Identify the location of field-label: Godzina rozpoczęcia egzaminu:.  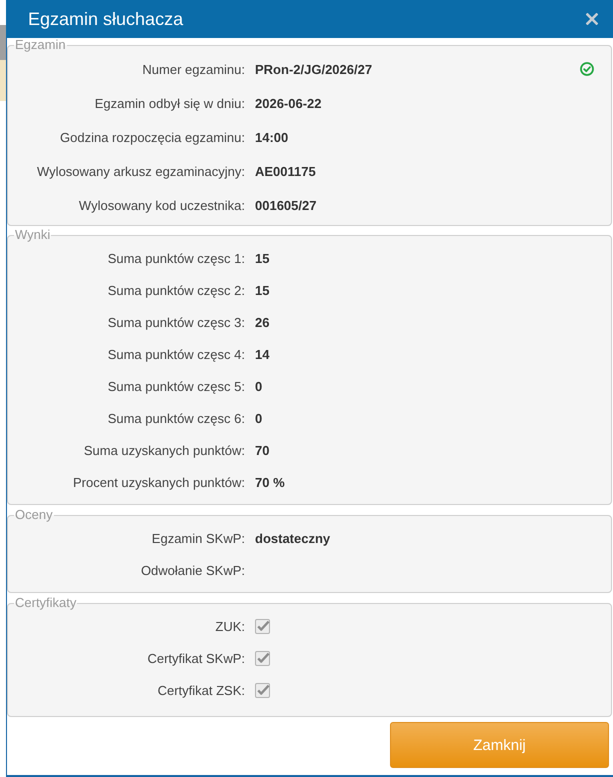
(152, 137).